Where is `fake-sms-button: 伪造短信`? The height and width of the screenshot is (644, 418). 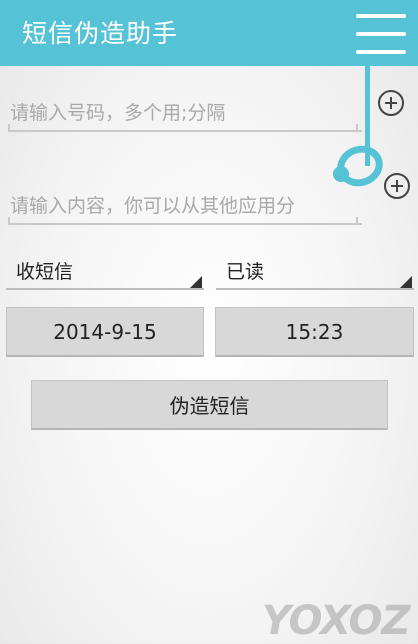
fake-sms-button: 伪造短信 is located at coordinates (209, 405).